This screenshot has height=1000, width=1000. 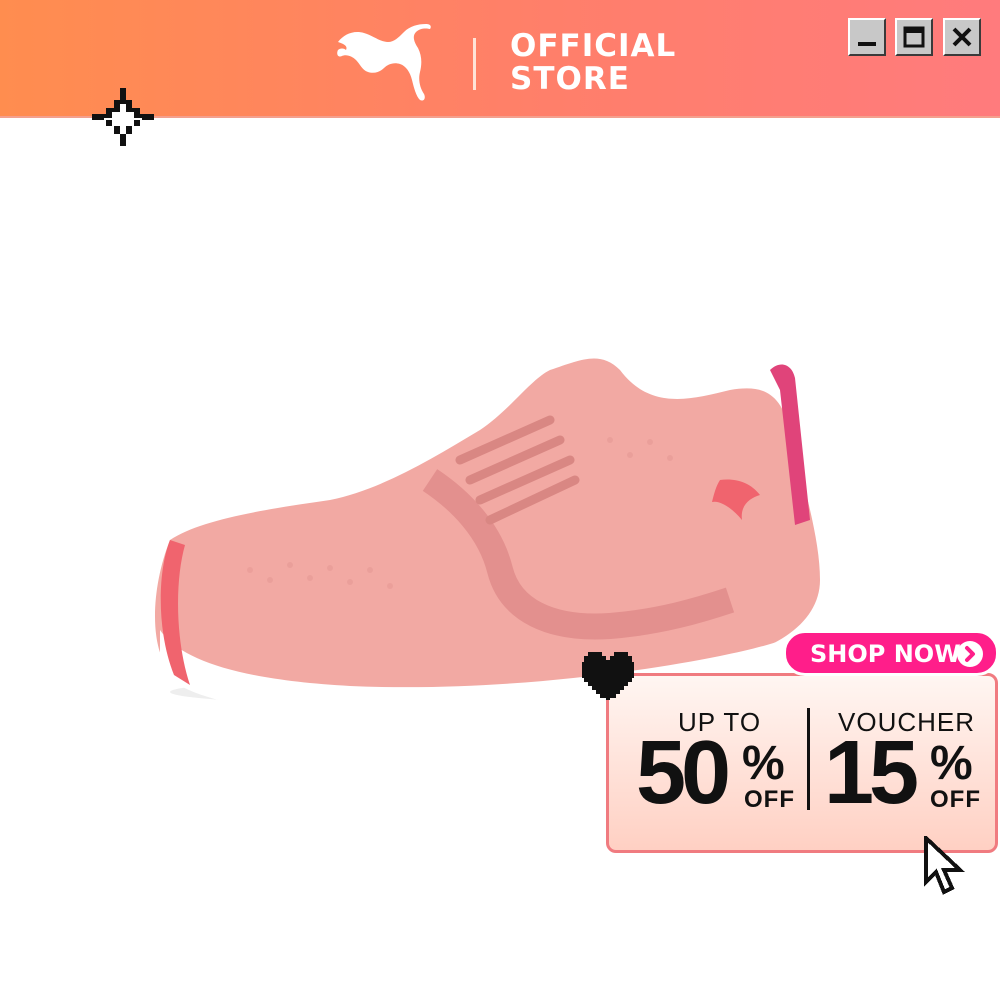 I want to click on pixel-heart-icon, so click(x=608, y=676).